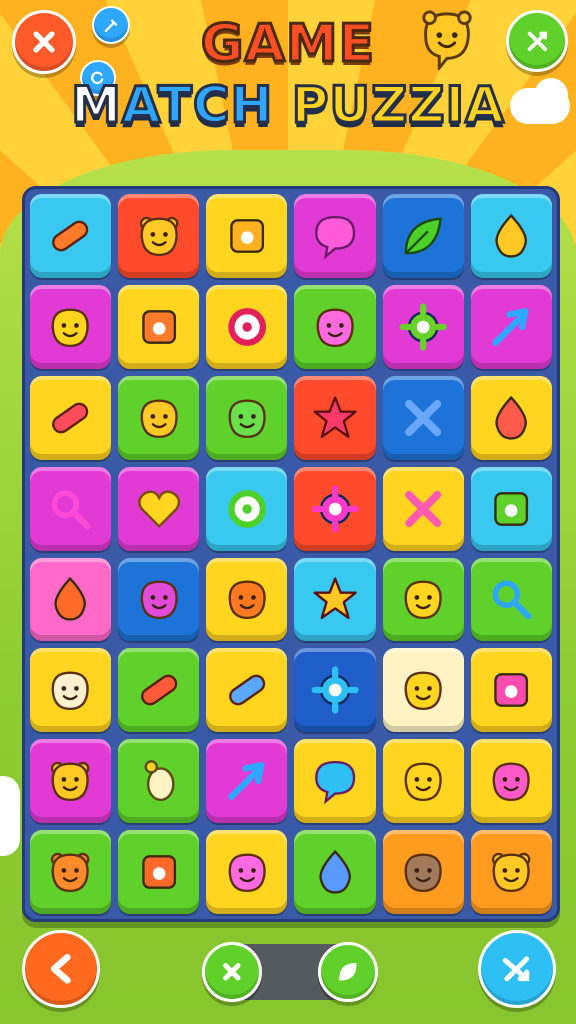  I want to click on bear-face-icon, so click(511, 872).